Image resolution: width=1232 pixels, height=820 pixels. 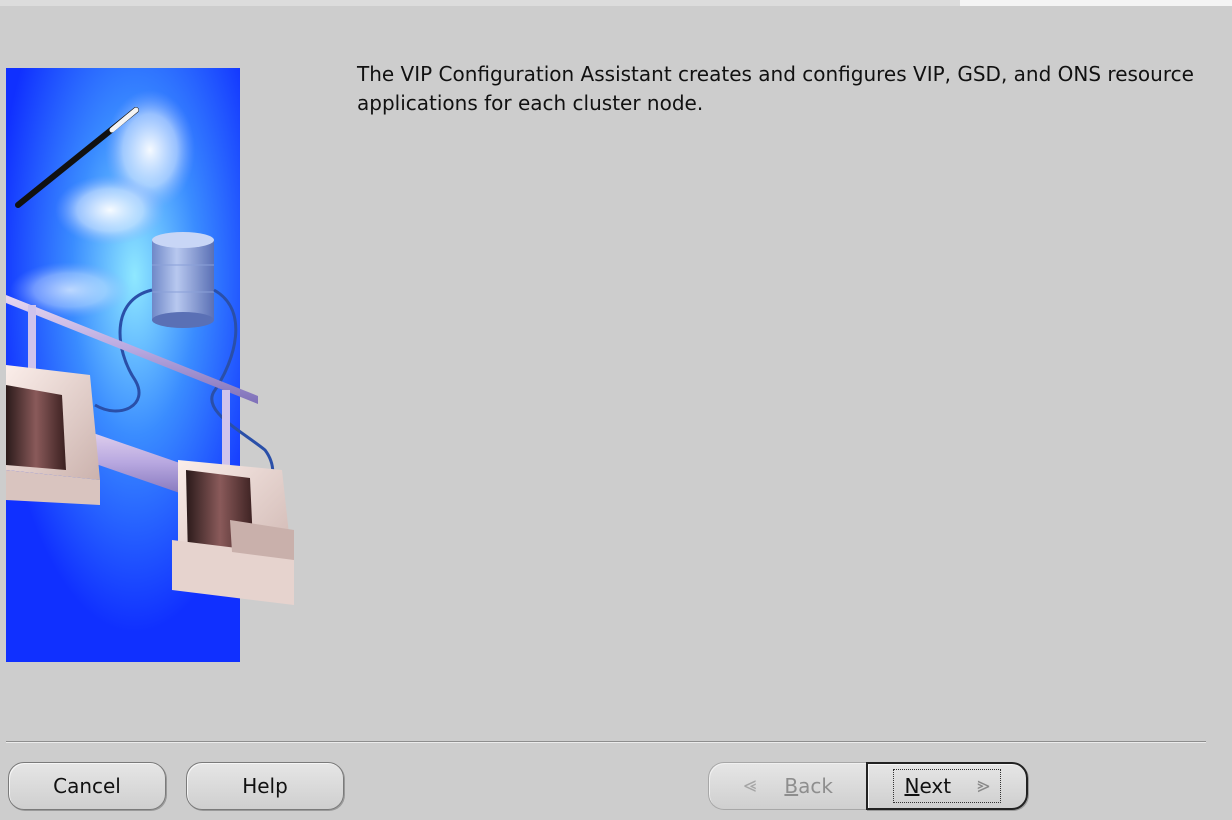 What do you see at coordinates (815, 786) in the screenshot?
I see `back-label-rest: ack` at bounding box center [815, 786].